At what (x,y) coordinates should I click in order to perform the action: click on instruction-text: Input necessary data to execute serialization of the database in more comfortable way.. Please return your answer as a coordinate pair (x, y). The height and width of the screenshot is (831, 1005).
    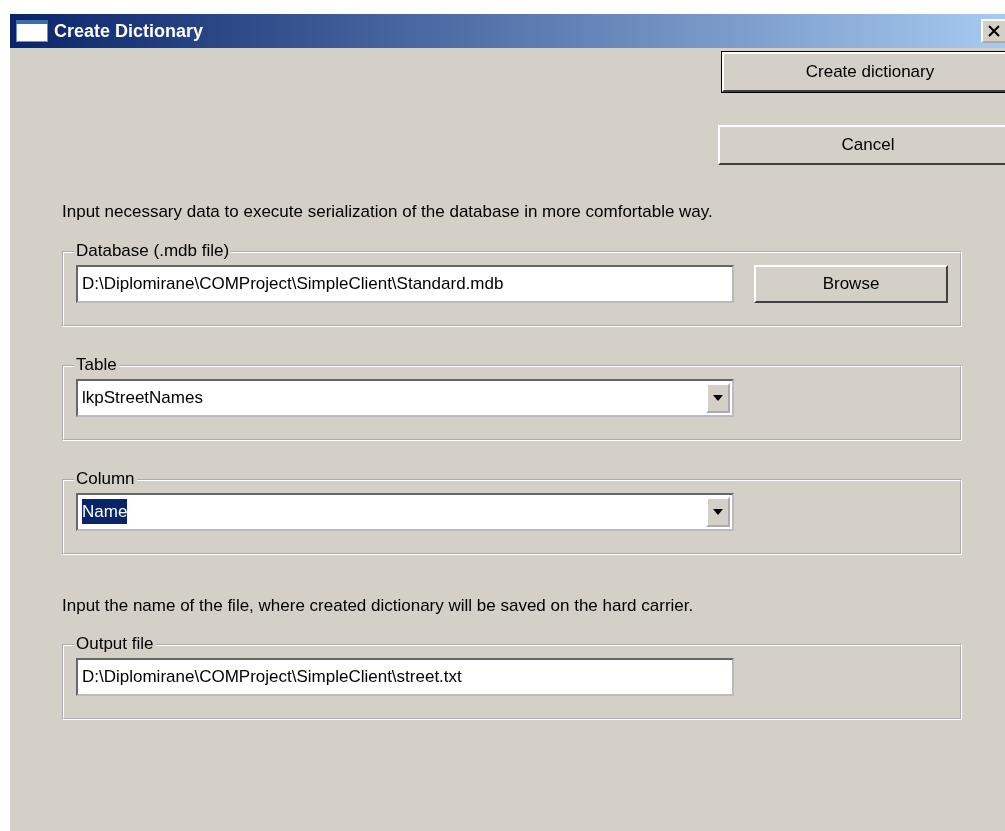
    Looking at the image, I should click on (388, 212).